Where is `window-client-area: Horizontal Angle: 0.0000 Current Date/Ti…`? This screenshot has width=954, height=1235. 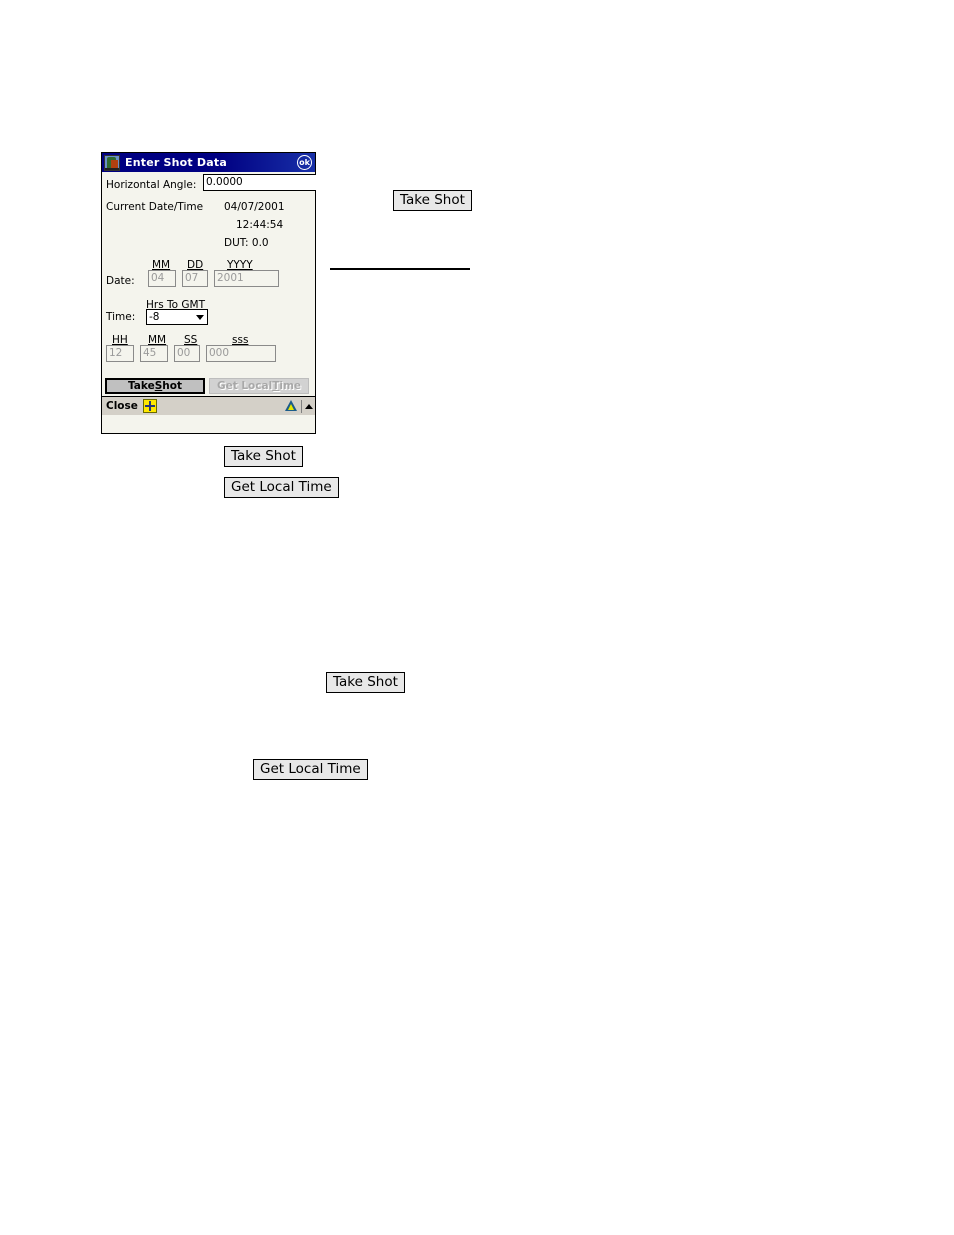 window-client-area: Horizontal Angle: 0.0000 Current Date/Ti… is located at coordinates (209, 293).